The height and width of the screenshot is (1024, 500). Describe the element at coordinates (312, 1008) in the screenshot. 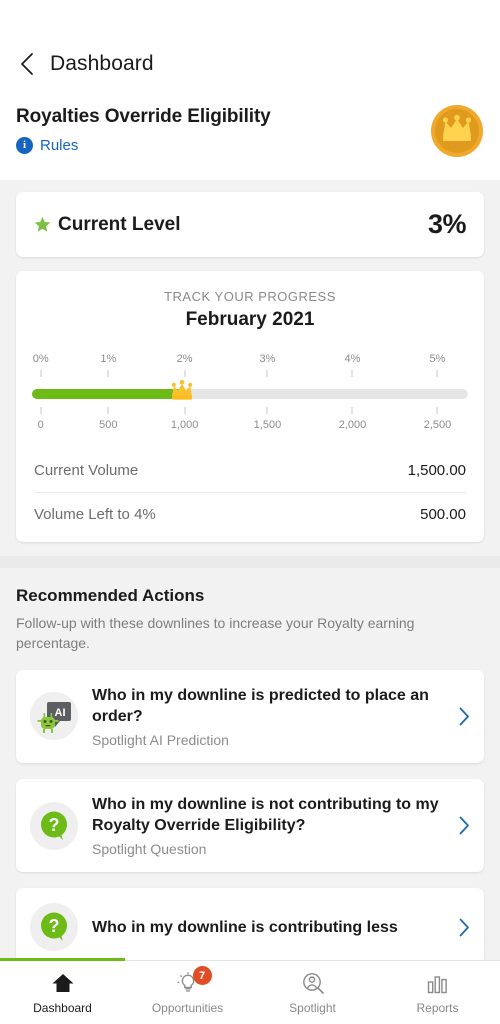

I see `tab-label: Spotlight` at that location.